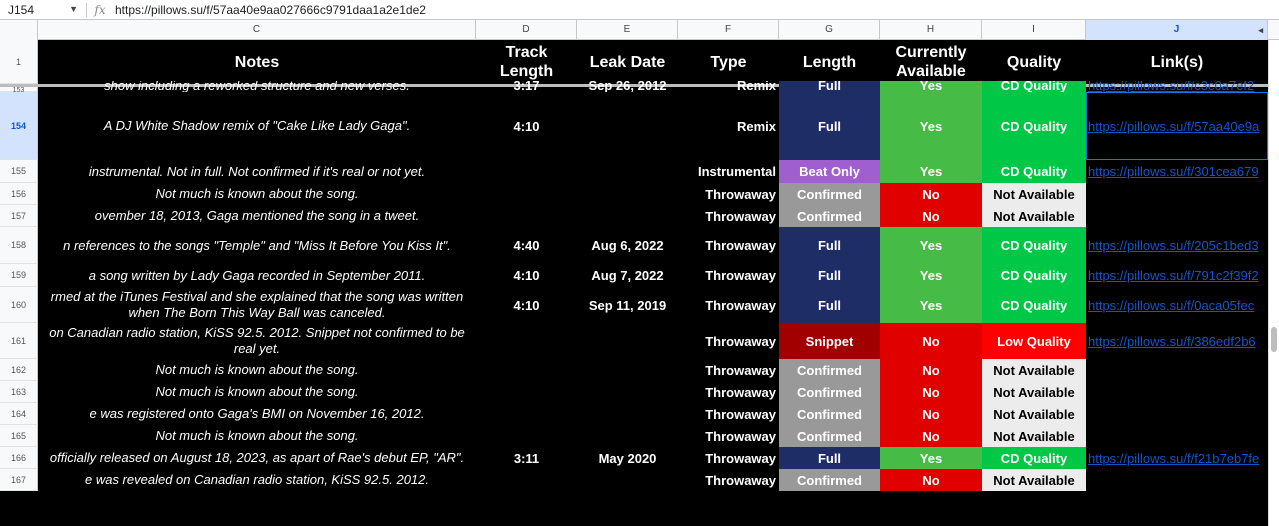 This screenshot has width=1279, height=526. Describe the element at coordinates (829, 171) in the screenshot. I see `length-cell: Beat Only` at that location.